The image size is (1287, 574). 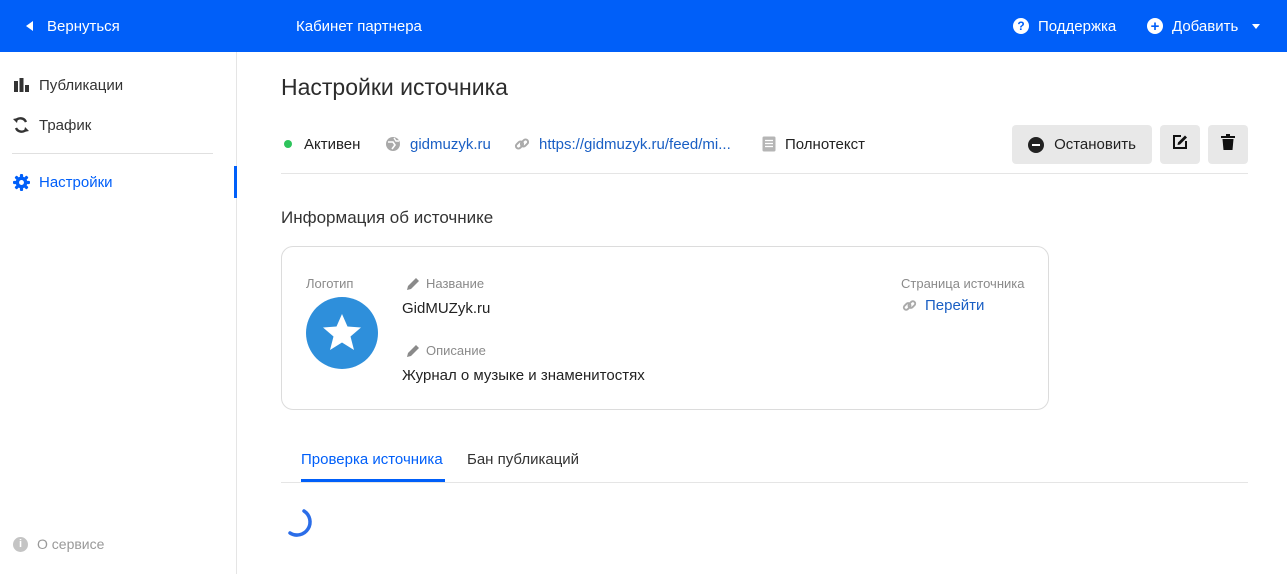 I want to click on gear-icon, so click(x=21, y=182).